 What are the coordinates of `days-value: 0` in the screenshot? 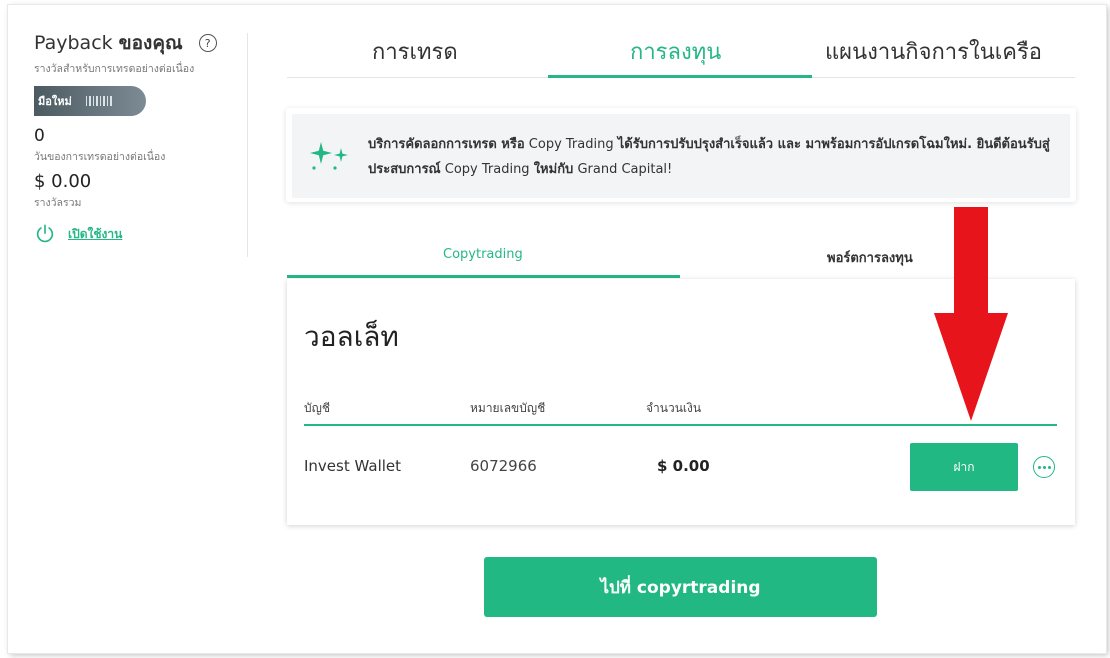 It's located at (39, 136).